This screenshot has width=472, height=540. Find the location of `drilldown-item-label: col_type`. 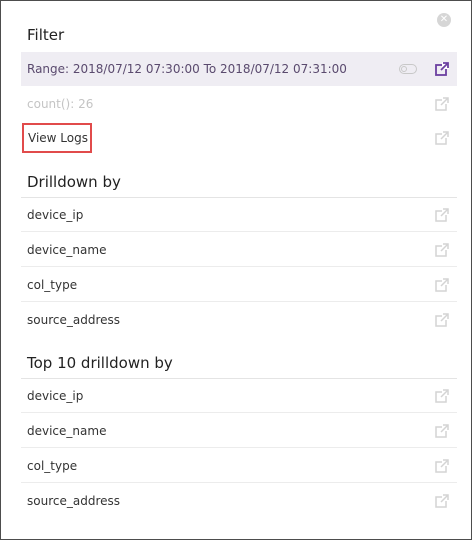

drilldown-item-label: col_type is located at coordinates (52, 285).